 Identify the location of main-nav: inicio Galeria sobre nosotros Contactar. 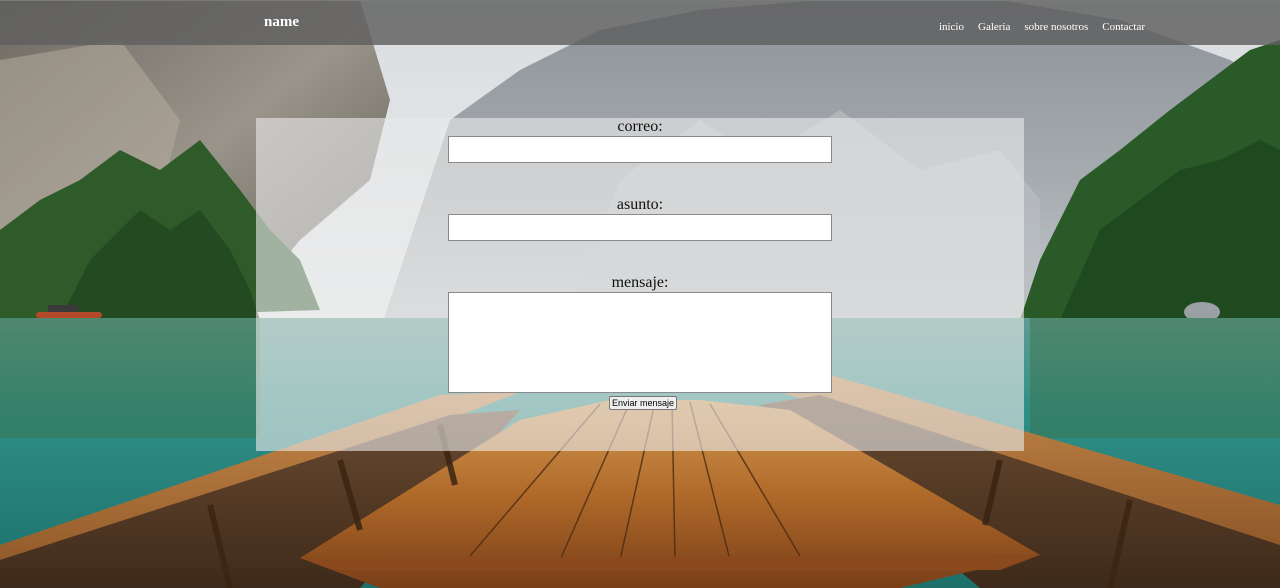
(1042, 27).